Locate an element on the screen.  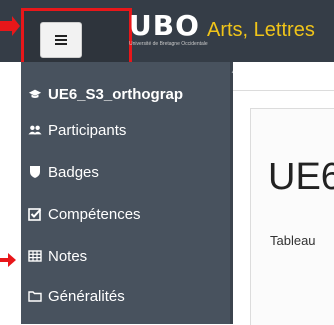
graduation-cap-icon is located at coordinates (35, 94).